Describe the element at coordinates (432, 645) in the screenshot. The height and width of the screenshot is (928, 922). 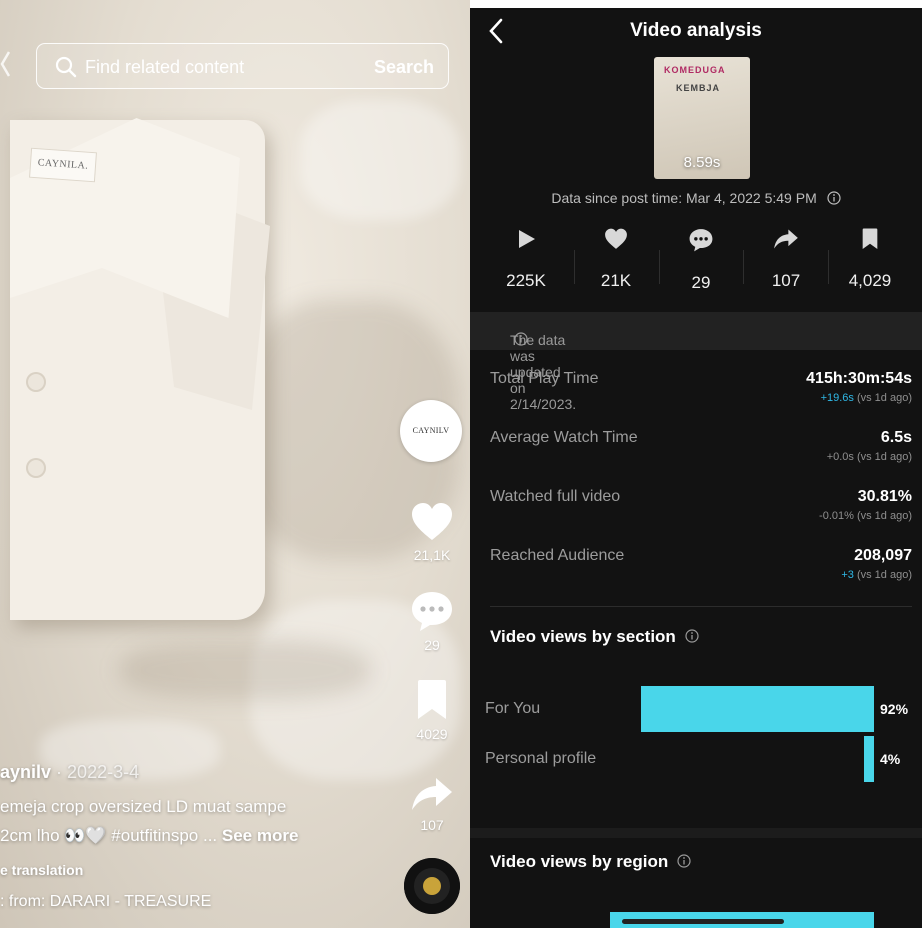
I see `comment-count: 29` at that location.